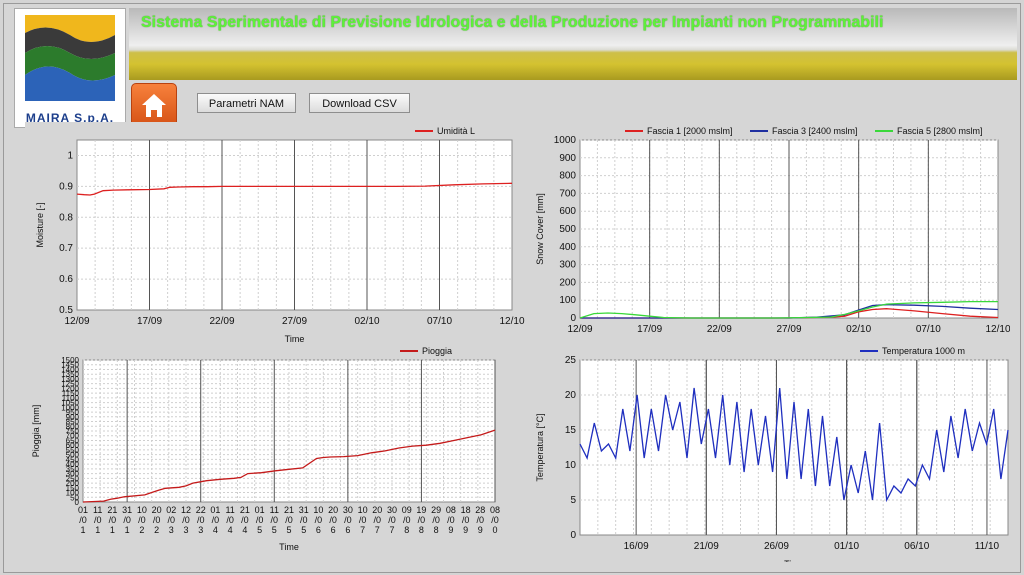 This screenshot has width=1024, height=575. What do you see at coordinates (451, 510) in the screenshot?
I see `x-tick-label-day: 08` at bounding box center [451, 510].